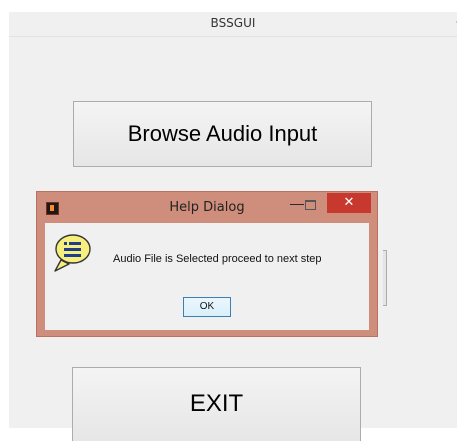 Image resolution: width=457 pixels, height=441 pixels. Describe the element at coordinates (310, 205) in the screenshot. I see `dialog-maximize-button` at that location.